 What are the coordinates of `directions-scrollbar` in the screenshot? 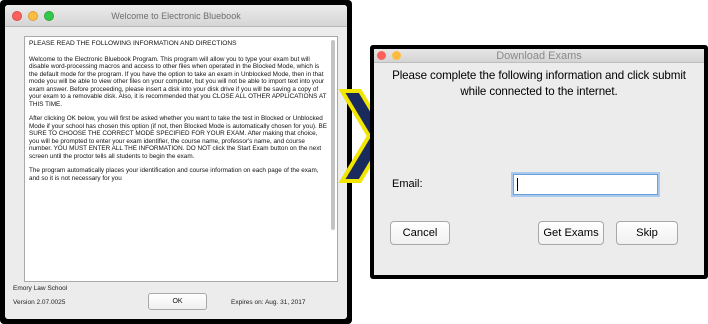 It's located at (333, 159).